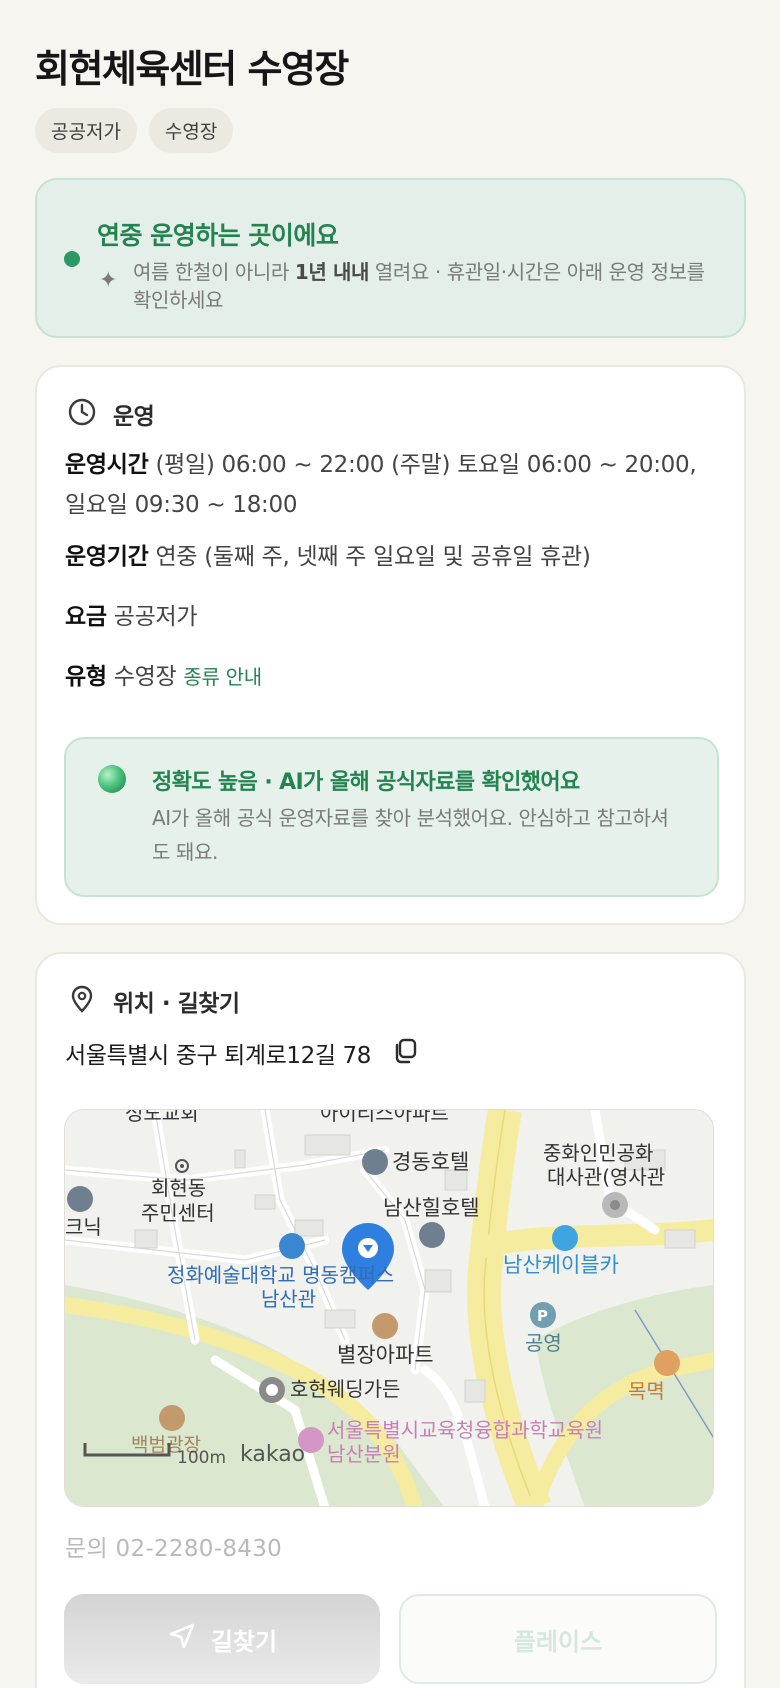 The width and height of the screenshot is (780, 1688). I want to click on map-label-community-2: 주민센터, so click(178, 1213).